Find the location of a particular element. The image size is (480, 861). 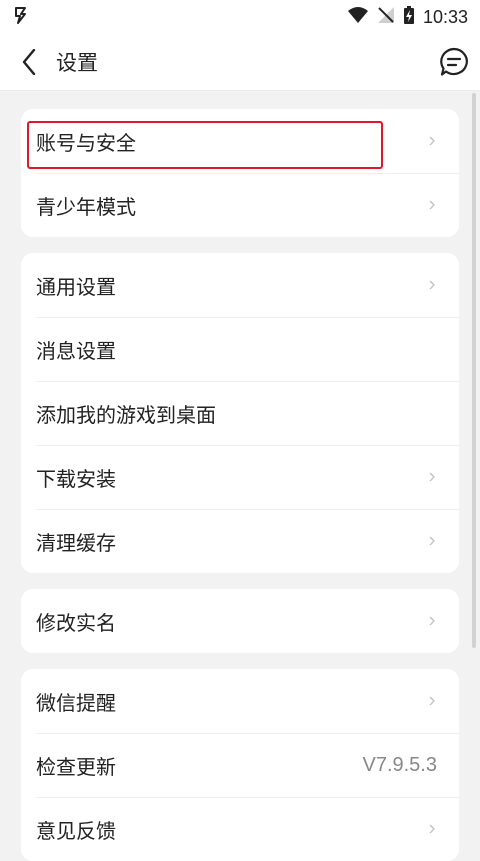

settings-item-teen-mode: 青少年模式 is located at coordinates (240, 205).